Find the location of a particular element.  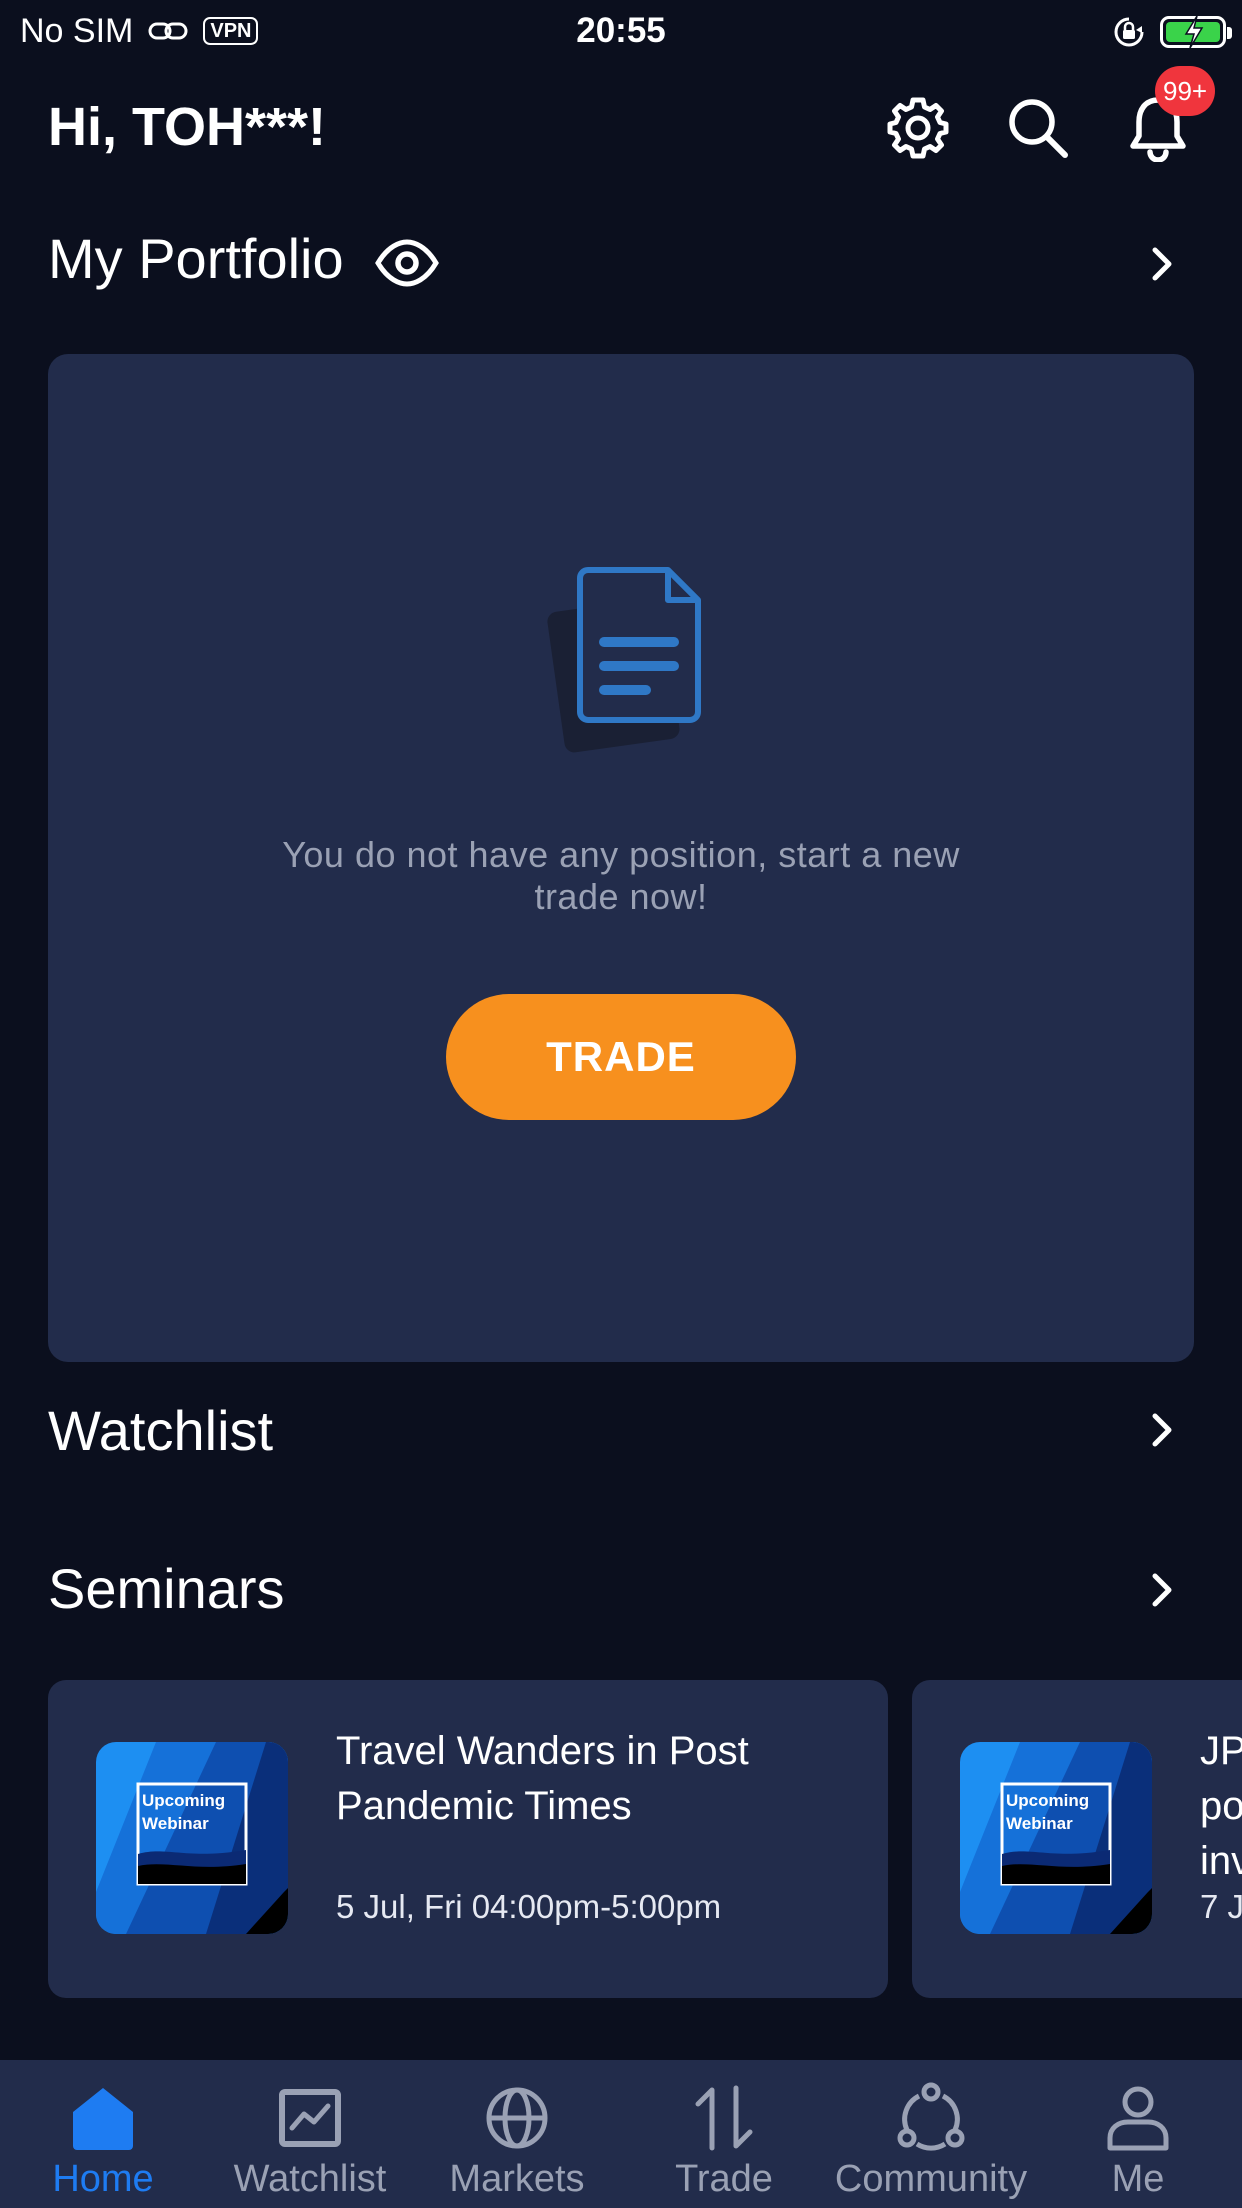

seminars-title: Seminars is located at coordinates (166, 1588).